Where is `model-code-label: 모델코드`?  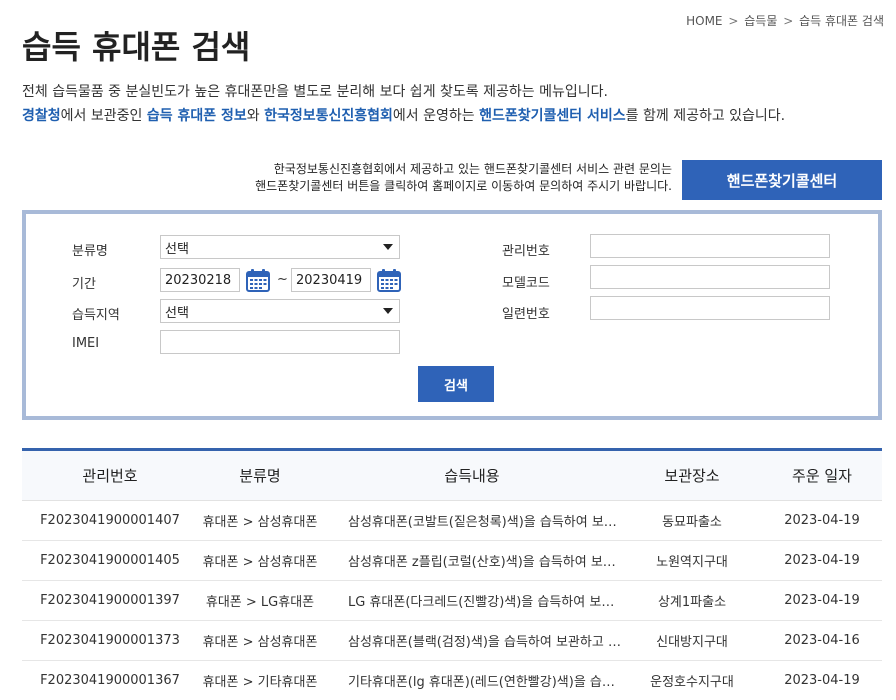
model-code-label: 모델코드 is located at coordinates (526, 283).